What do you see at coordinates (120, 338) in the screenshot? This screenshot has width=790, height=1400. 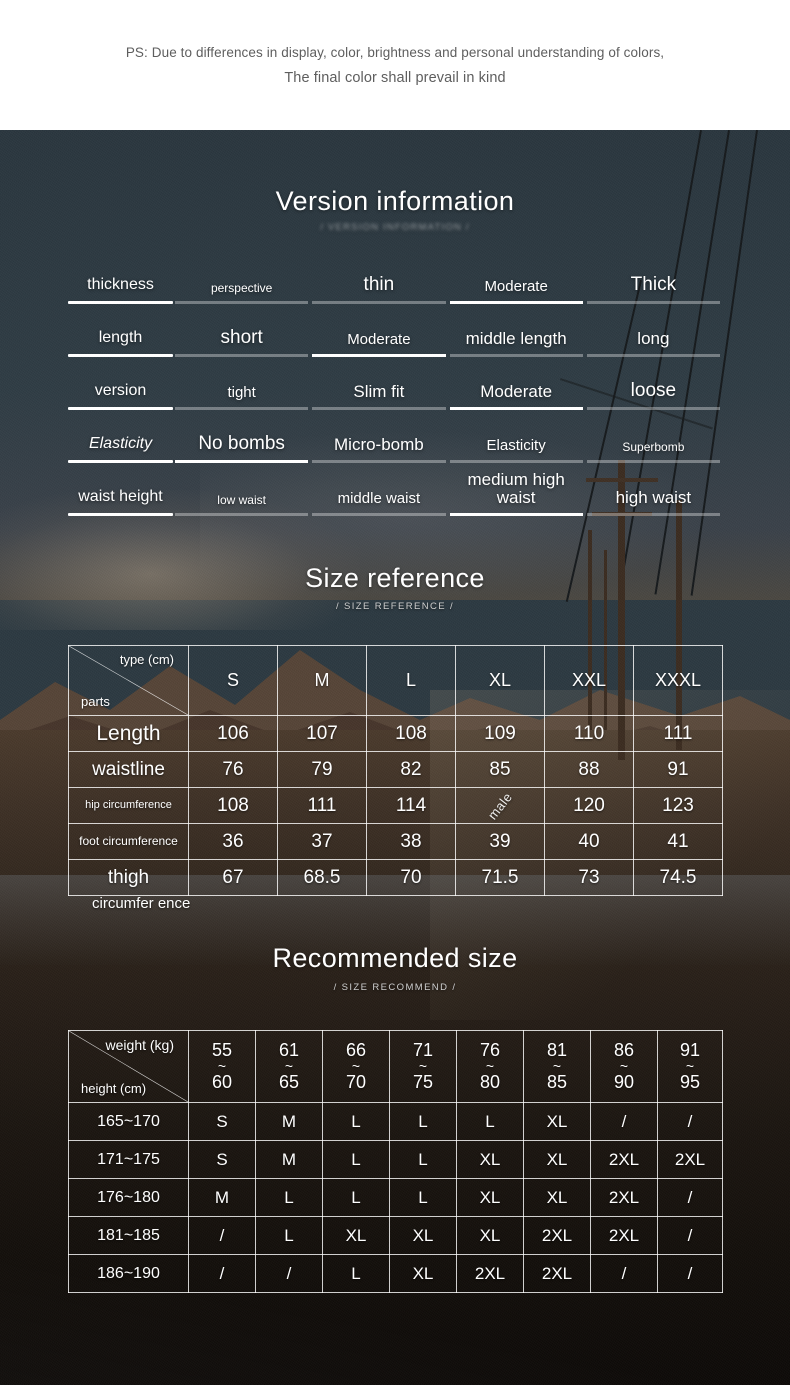 I see `spec-row-label-text: length` at bounding box center [120, 338].